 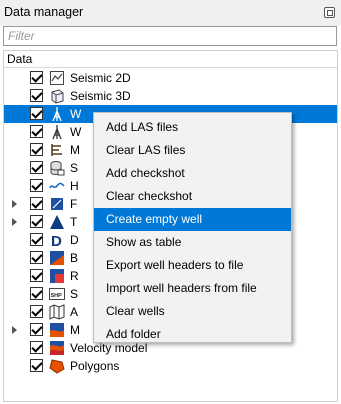 I want to click on tree-item-label: T, so click(x=74, y=222).